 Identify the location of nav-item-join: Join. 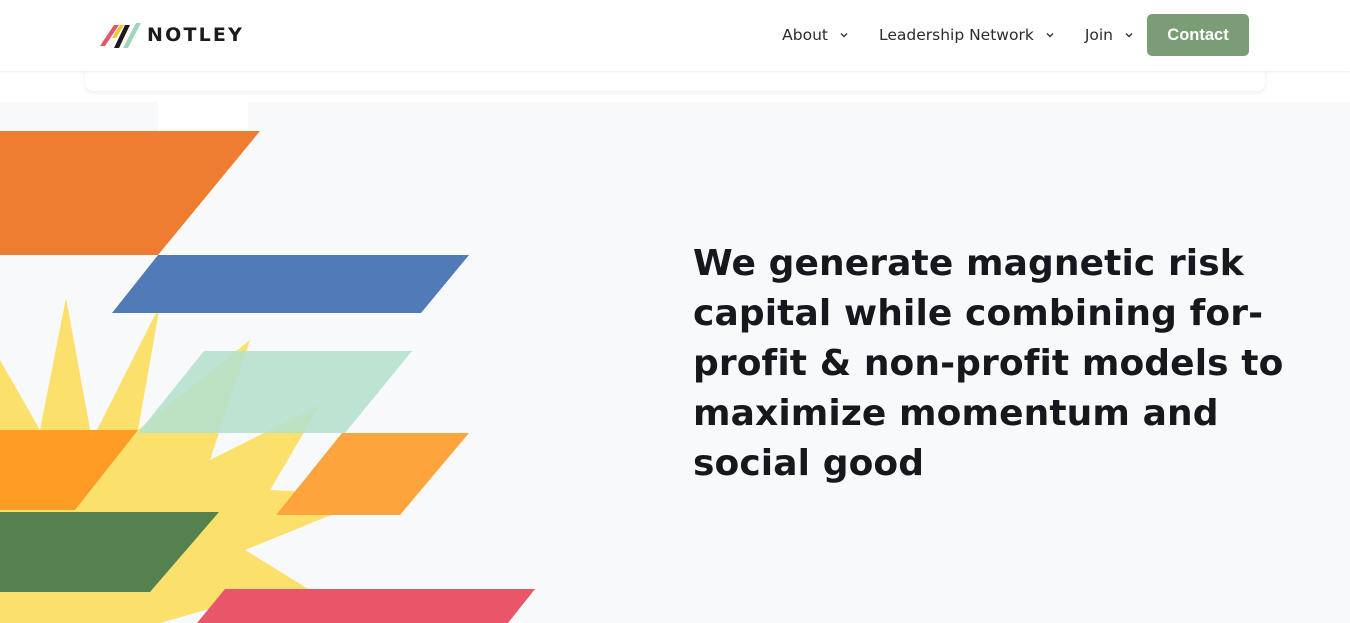
(1109, 35).